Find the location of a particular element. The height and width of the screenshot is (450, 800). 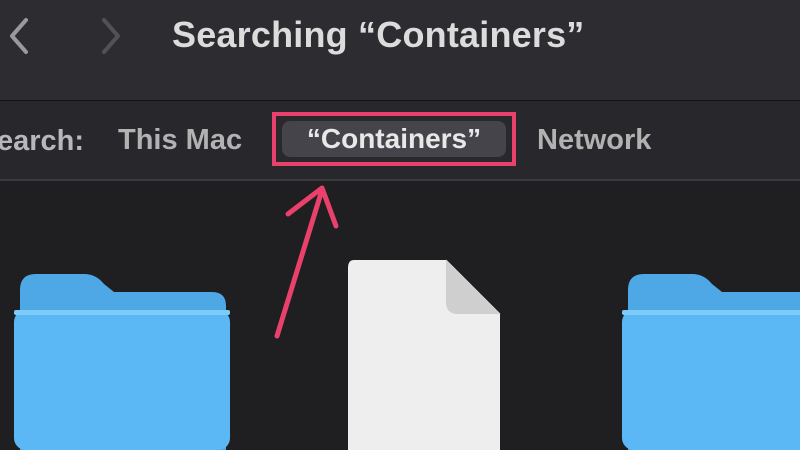

scope-containers-highlight: “Containers” is located at coordinates (394, 139).